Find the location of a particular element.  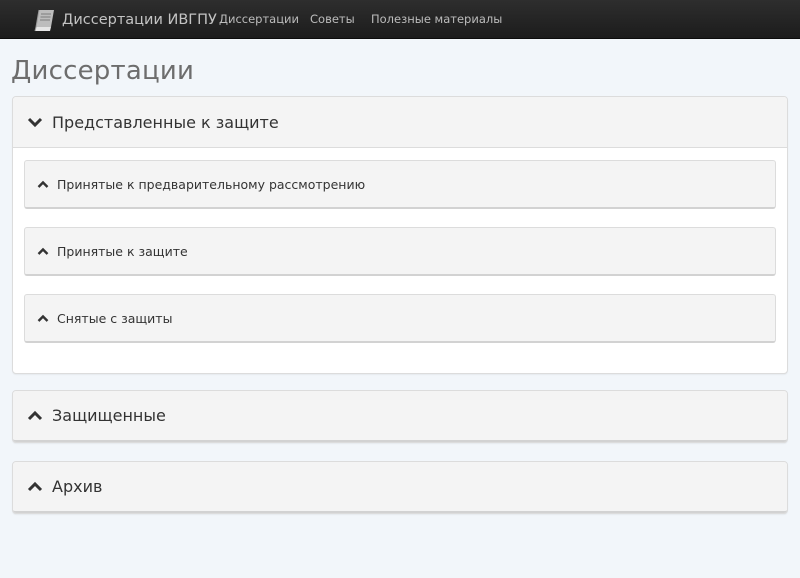

brand-link: Диссертации ИВГПУ is located at coordinates (124, 20).